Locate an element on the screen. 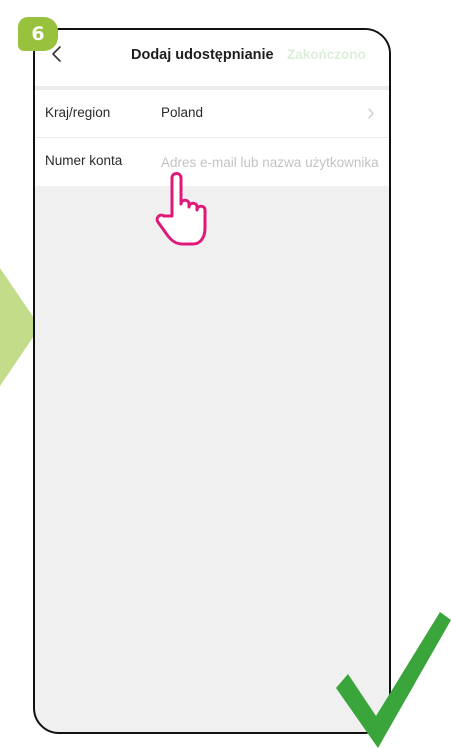 Image resolution: width=451 pixels, height=748 pixels. step-badge: 6 is located at coordinates (38, 34).